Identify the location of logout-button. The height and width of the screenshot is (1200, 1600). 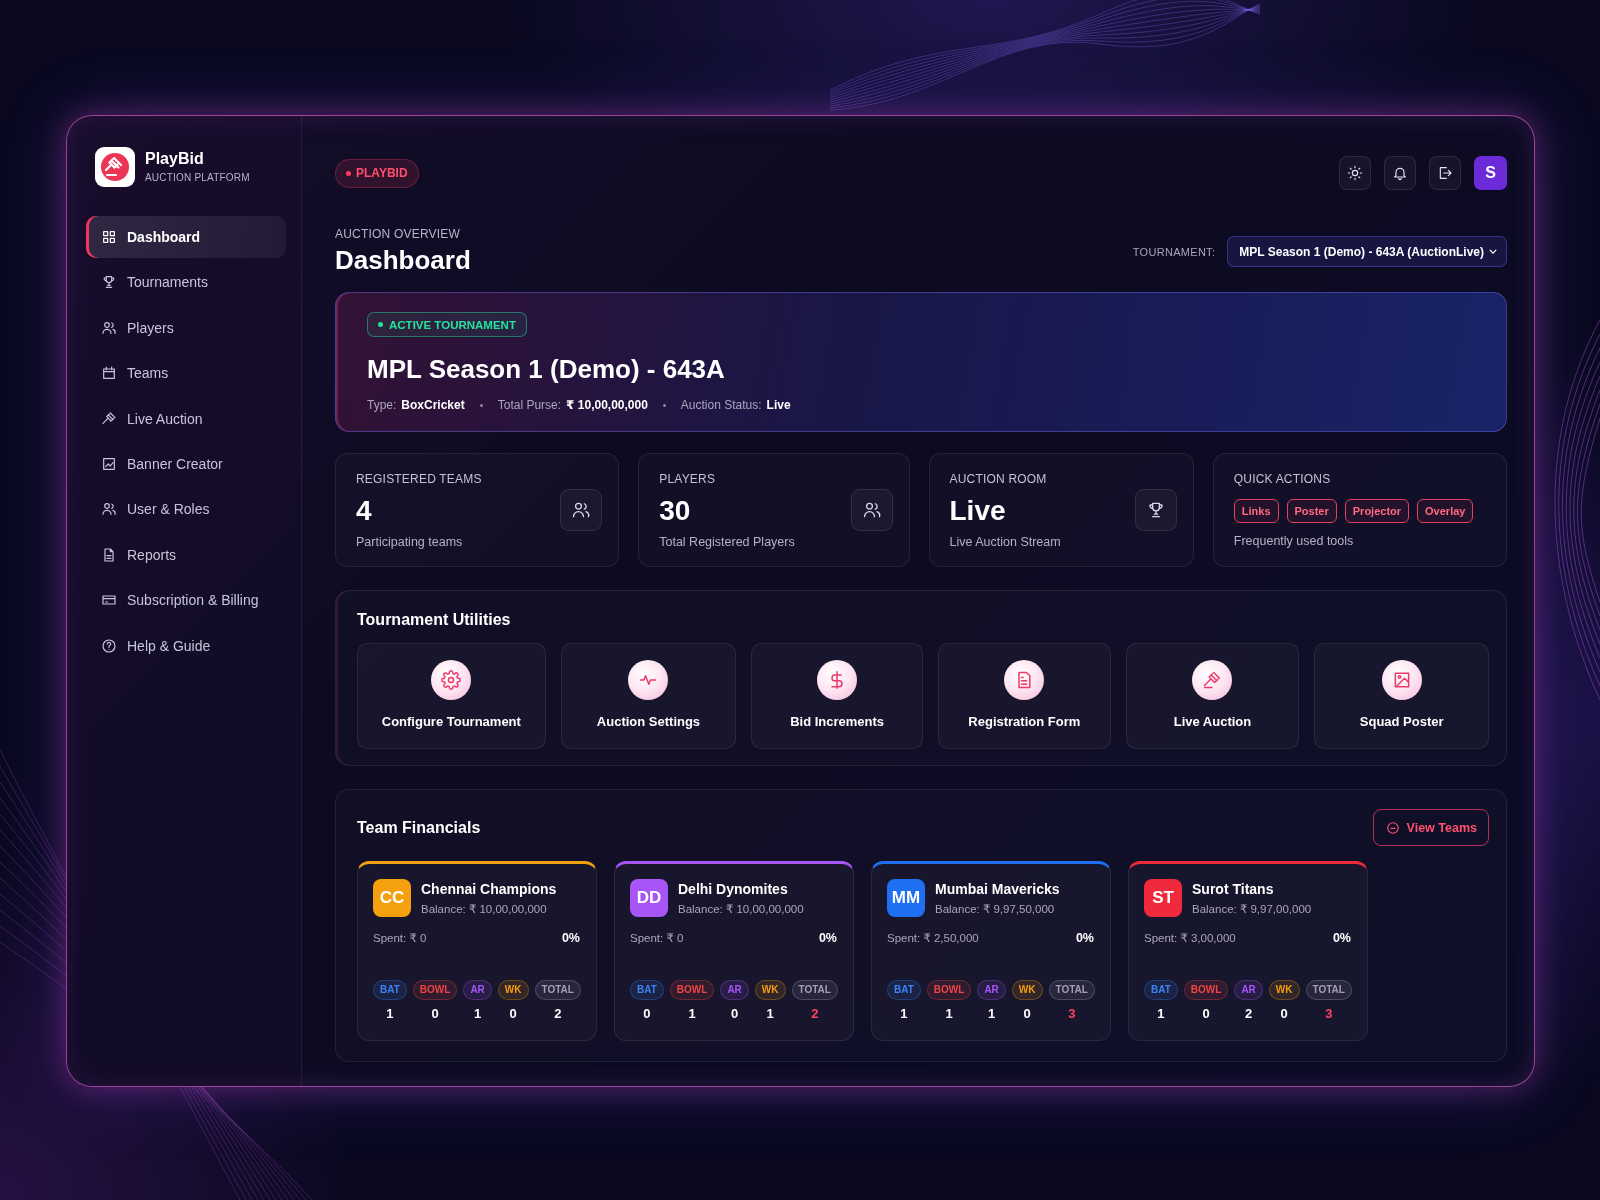
(1445, 173).